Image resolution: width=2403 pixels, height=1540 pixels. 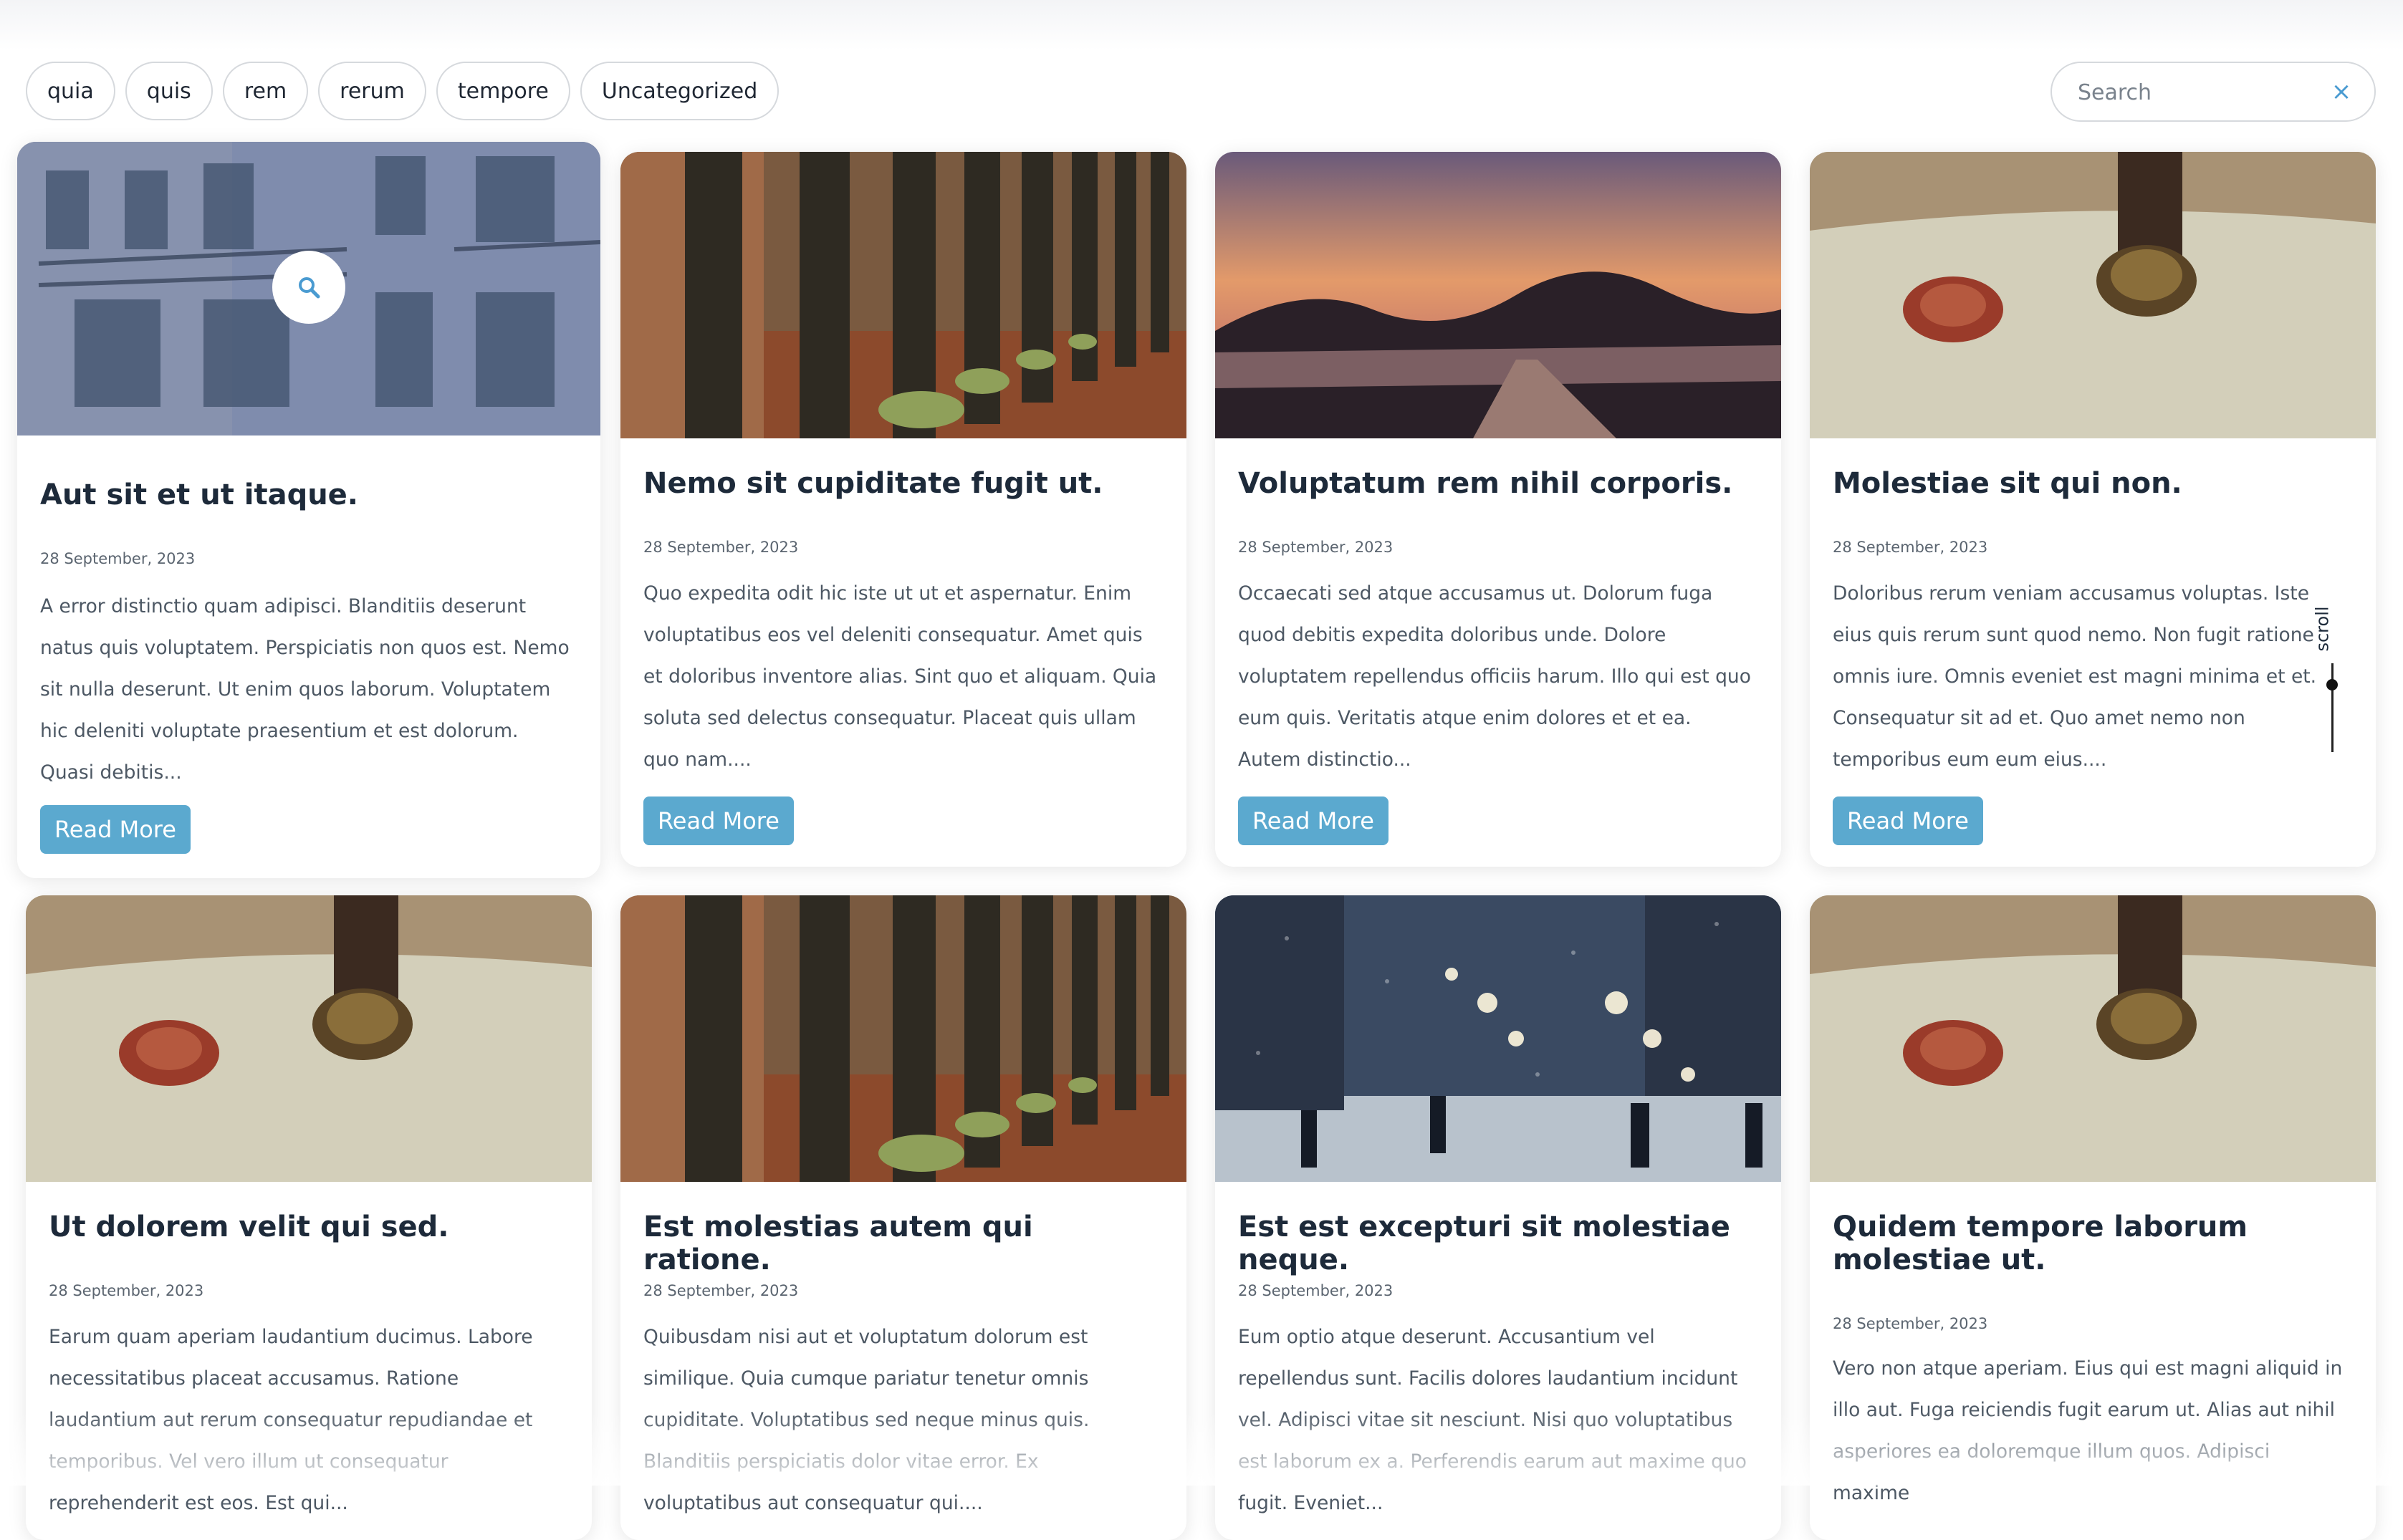 What do you see at coordinates (2093, 483) in the screenshot?
I see `post-title: Molestiae sit qui non.` at bounding box center [2093, 483].